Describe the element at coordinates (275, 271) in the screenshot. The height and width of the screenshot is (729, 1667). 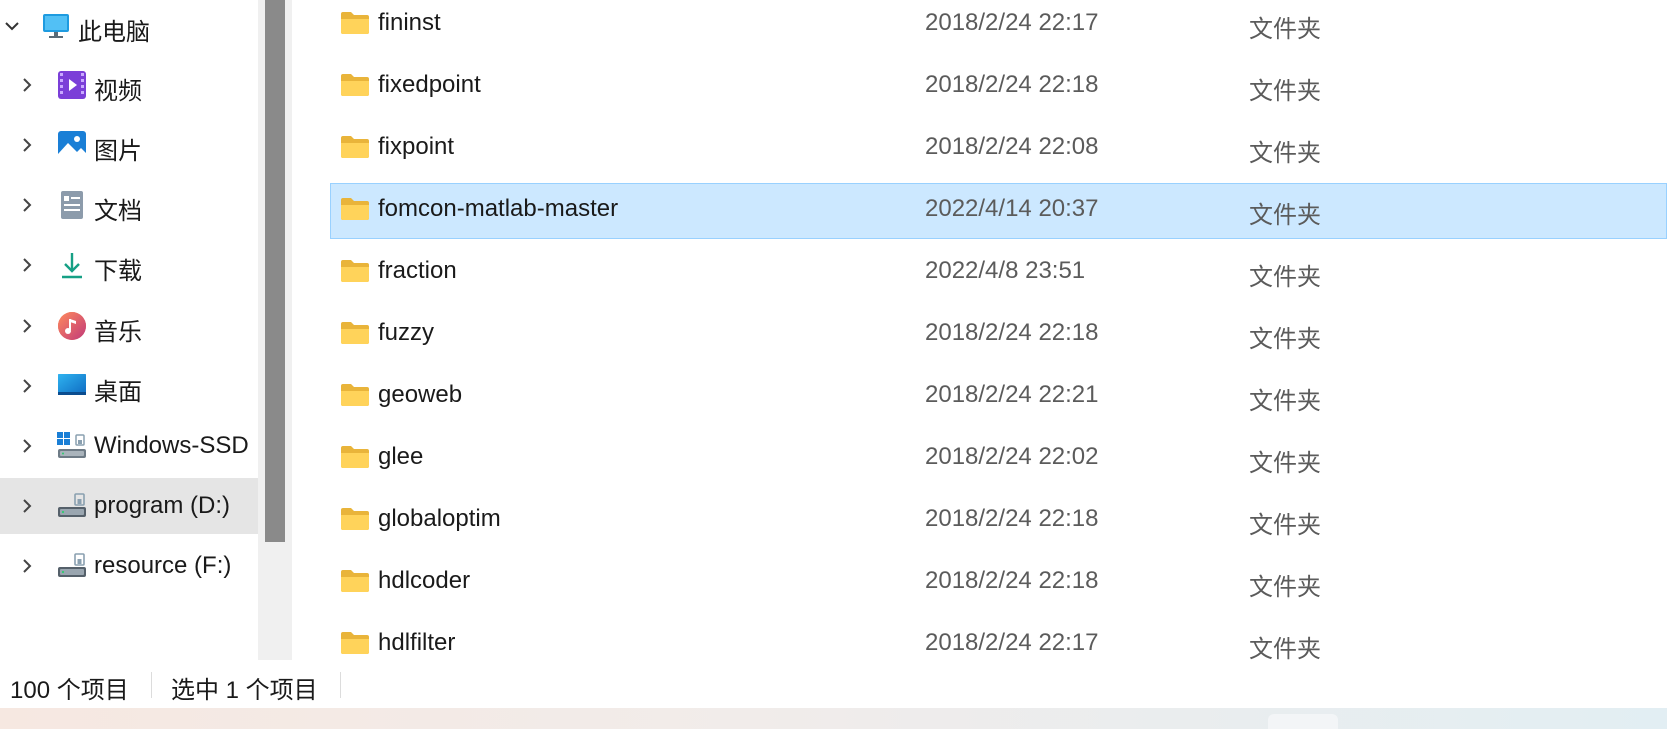
I see `nav-scrollbar-thumb` at that location.